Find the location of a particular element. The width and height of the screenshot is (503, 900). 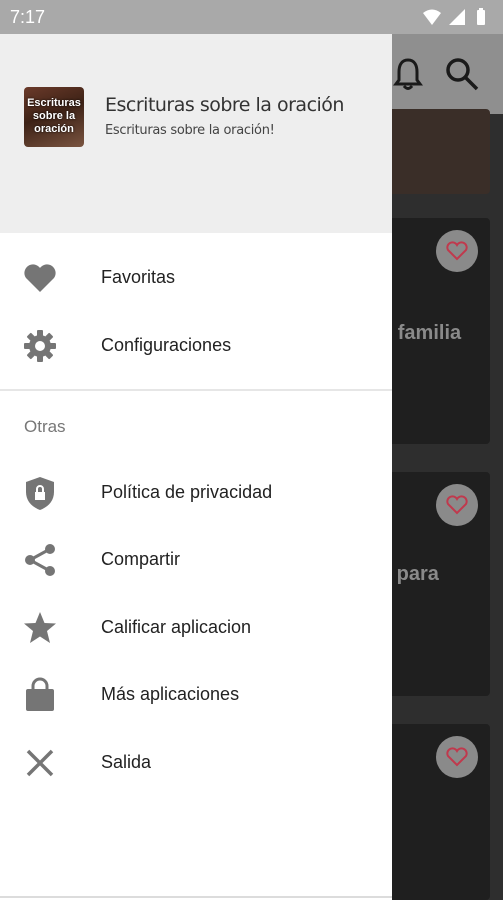

menu-item-privacy-policy: Política de privacidad is located at coordinates (196, 493).